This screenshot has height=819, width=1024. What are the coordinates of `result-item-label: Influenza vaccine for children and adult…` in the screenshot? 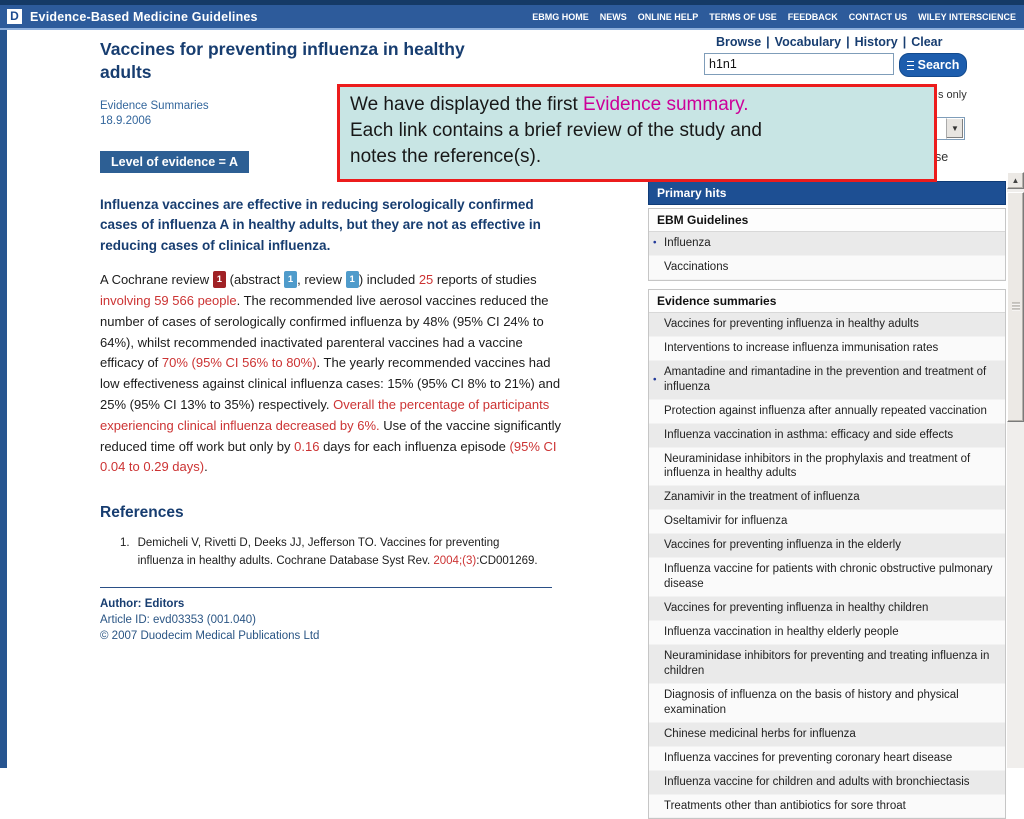 It's located at (817, 781).